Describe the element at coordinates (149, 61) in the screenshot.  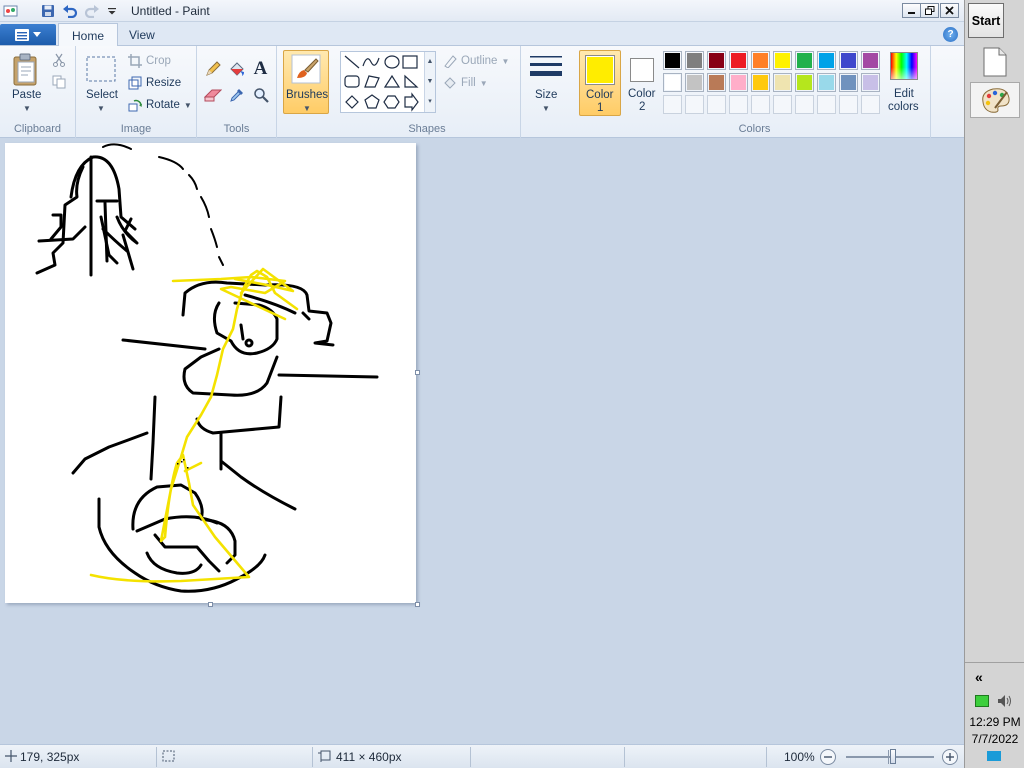
I see `crop-button: Crop` at that location.